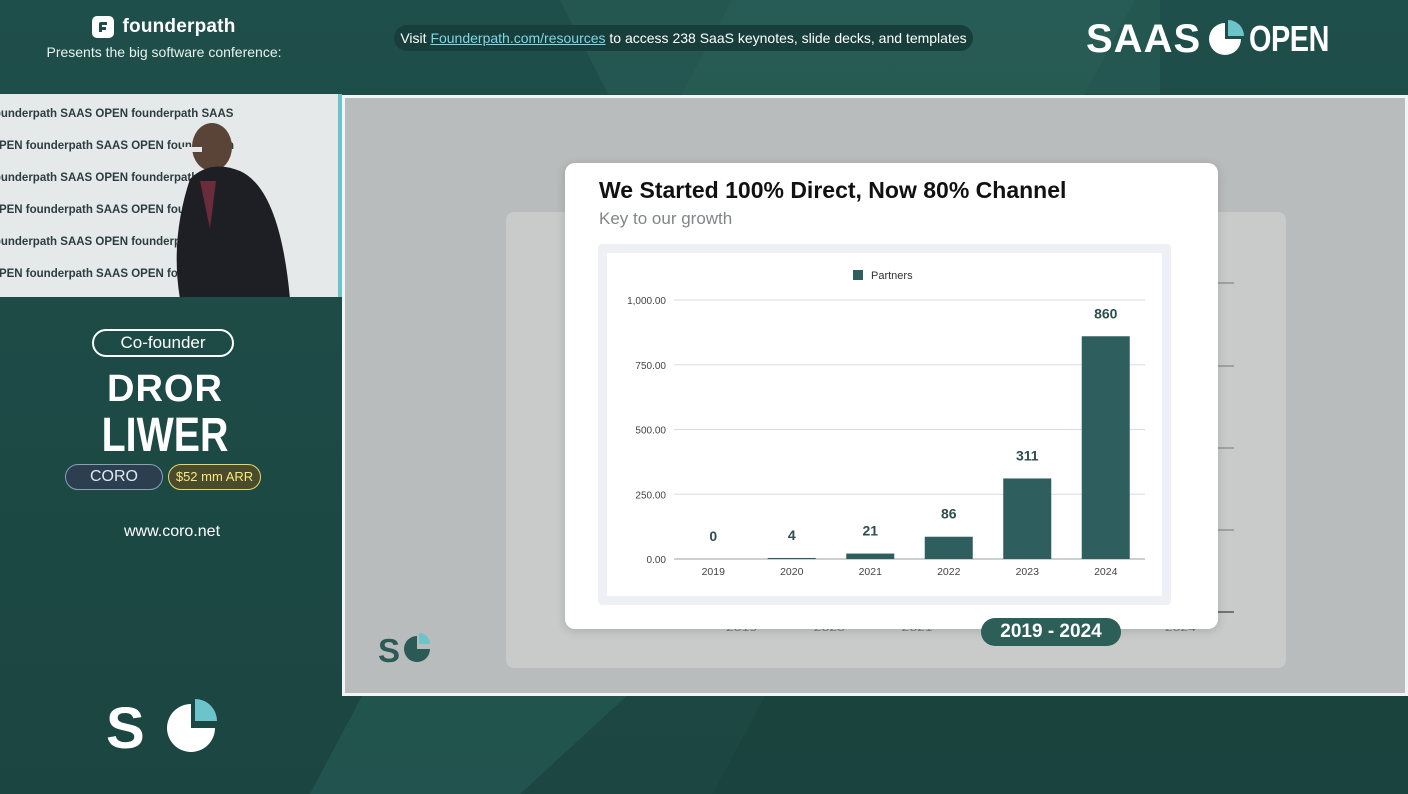  What do you see at coordinates (666, 218) in the screenshot?
I see `slide-subtitle: Key to our growth` at bounding box center [666, 218].